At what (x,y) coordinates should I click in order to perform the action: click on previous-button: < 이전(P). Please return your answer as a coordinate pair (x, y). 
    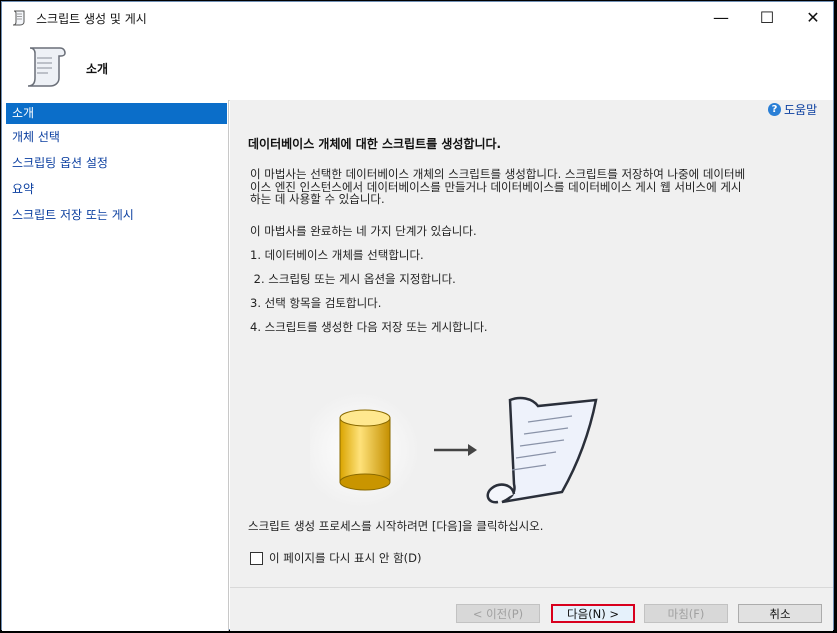
    Looking at the image, I should click on (498, 613).